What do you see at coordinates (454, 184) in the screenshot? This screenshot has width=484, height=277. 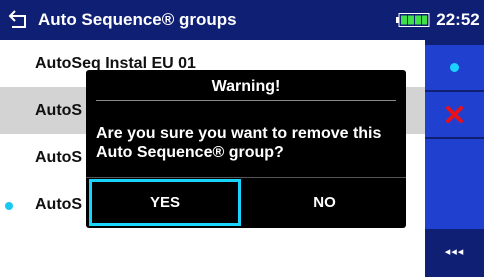 I see `empty-side-button` at bounding box center [454, 184].